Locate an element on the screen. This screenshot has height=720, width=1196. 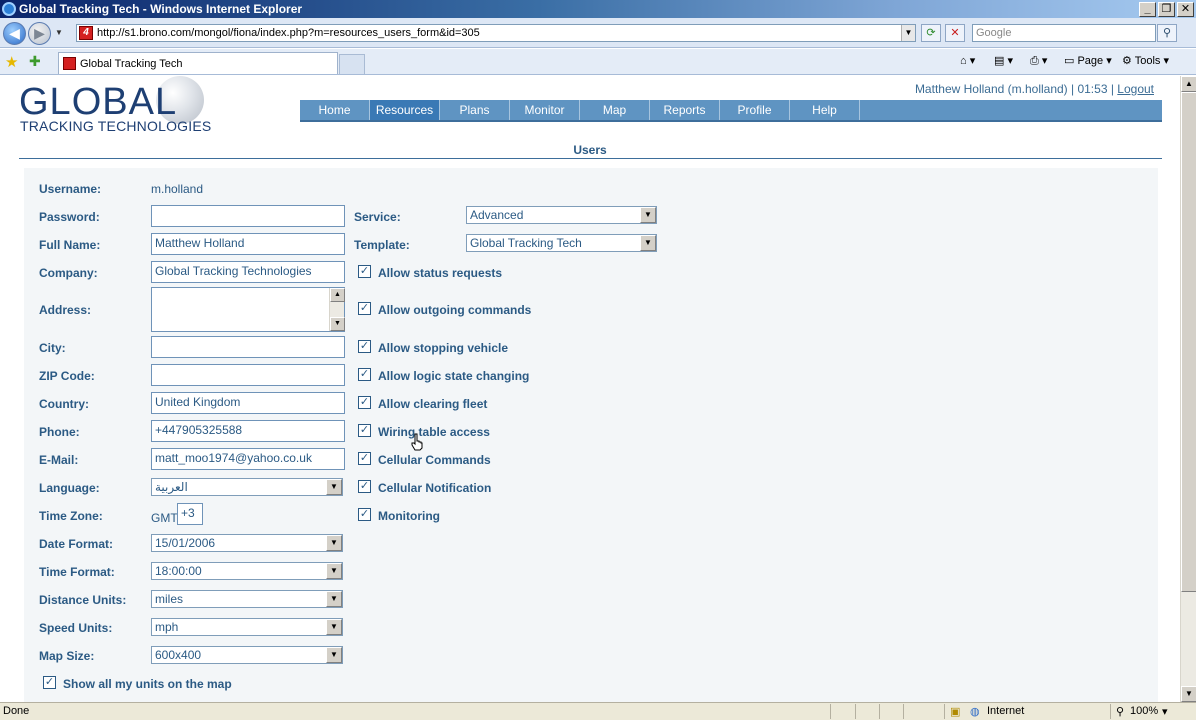
hand-cursor-icon is located at coordinates (417, 442).